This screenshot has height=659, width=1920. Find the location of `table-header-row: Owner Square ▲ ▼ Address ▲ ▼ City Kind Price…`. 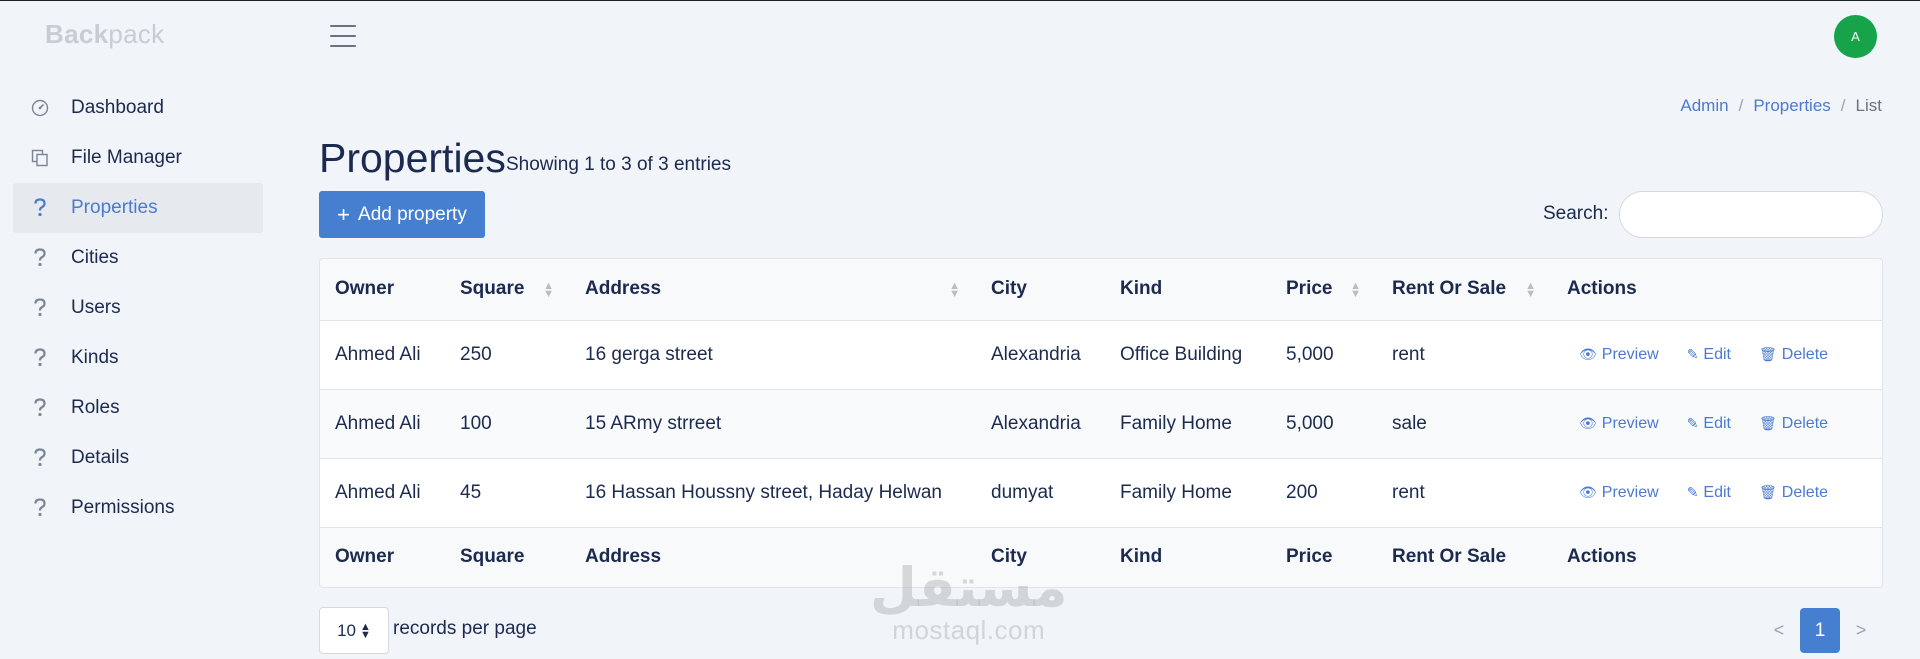

table-header-row: Owner Square ▲ ▼ Address ▲ ▼ City Kind Price… is located at coordinates (1101, 289).